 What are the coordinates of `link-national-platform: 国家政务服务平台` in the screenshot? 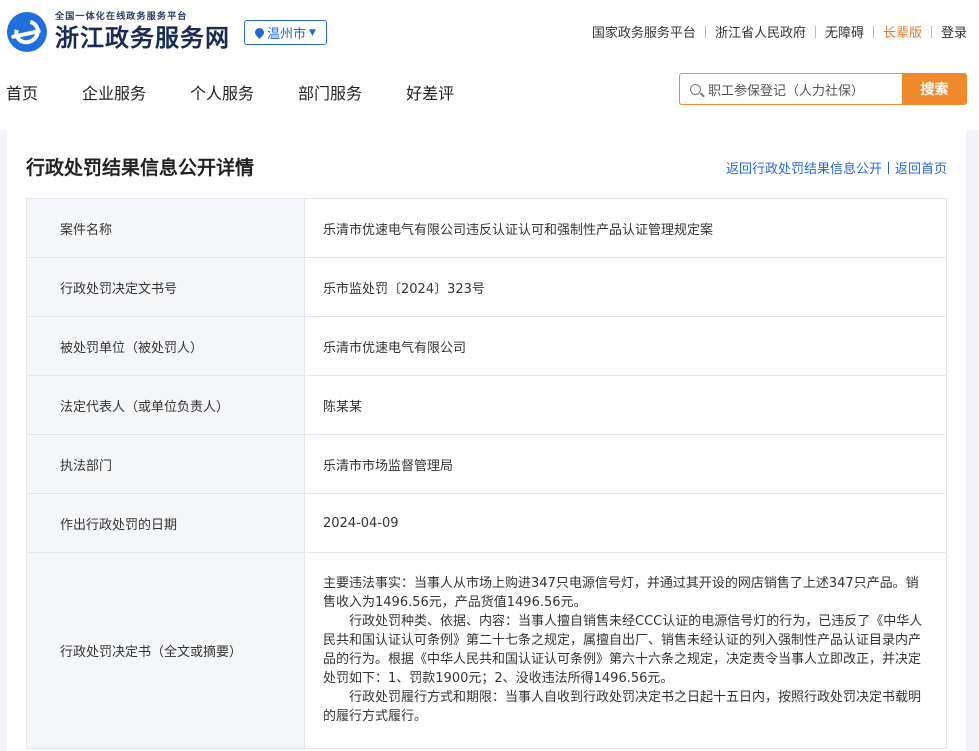 It's located at (644, 31).